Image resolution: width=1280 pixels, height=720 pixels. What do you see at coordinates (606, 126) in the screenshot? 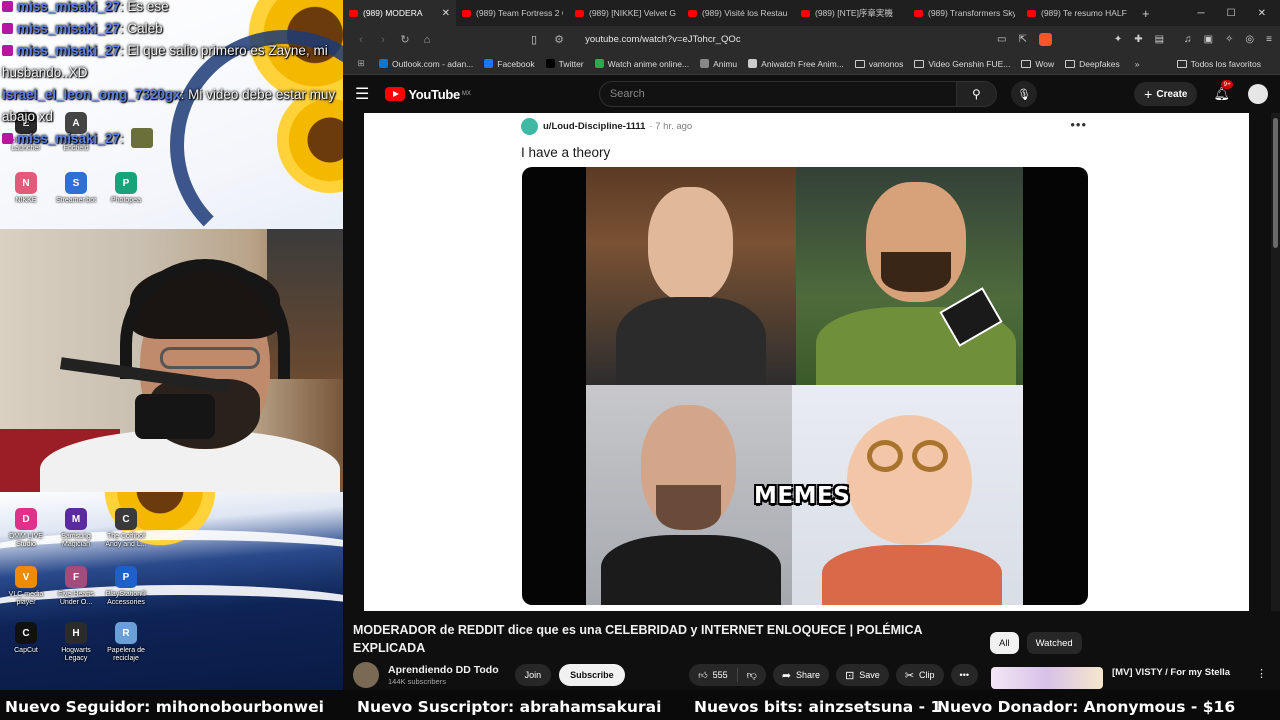
I see `post-header: u/Loud-Discipline-1111 · 7 hr. ago` at bounding box center [606, 126].